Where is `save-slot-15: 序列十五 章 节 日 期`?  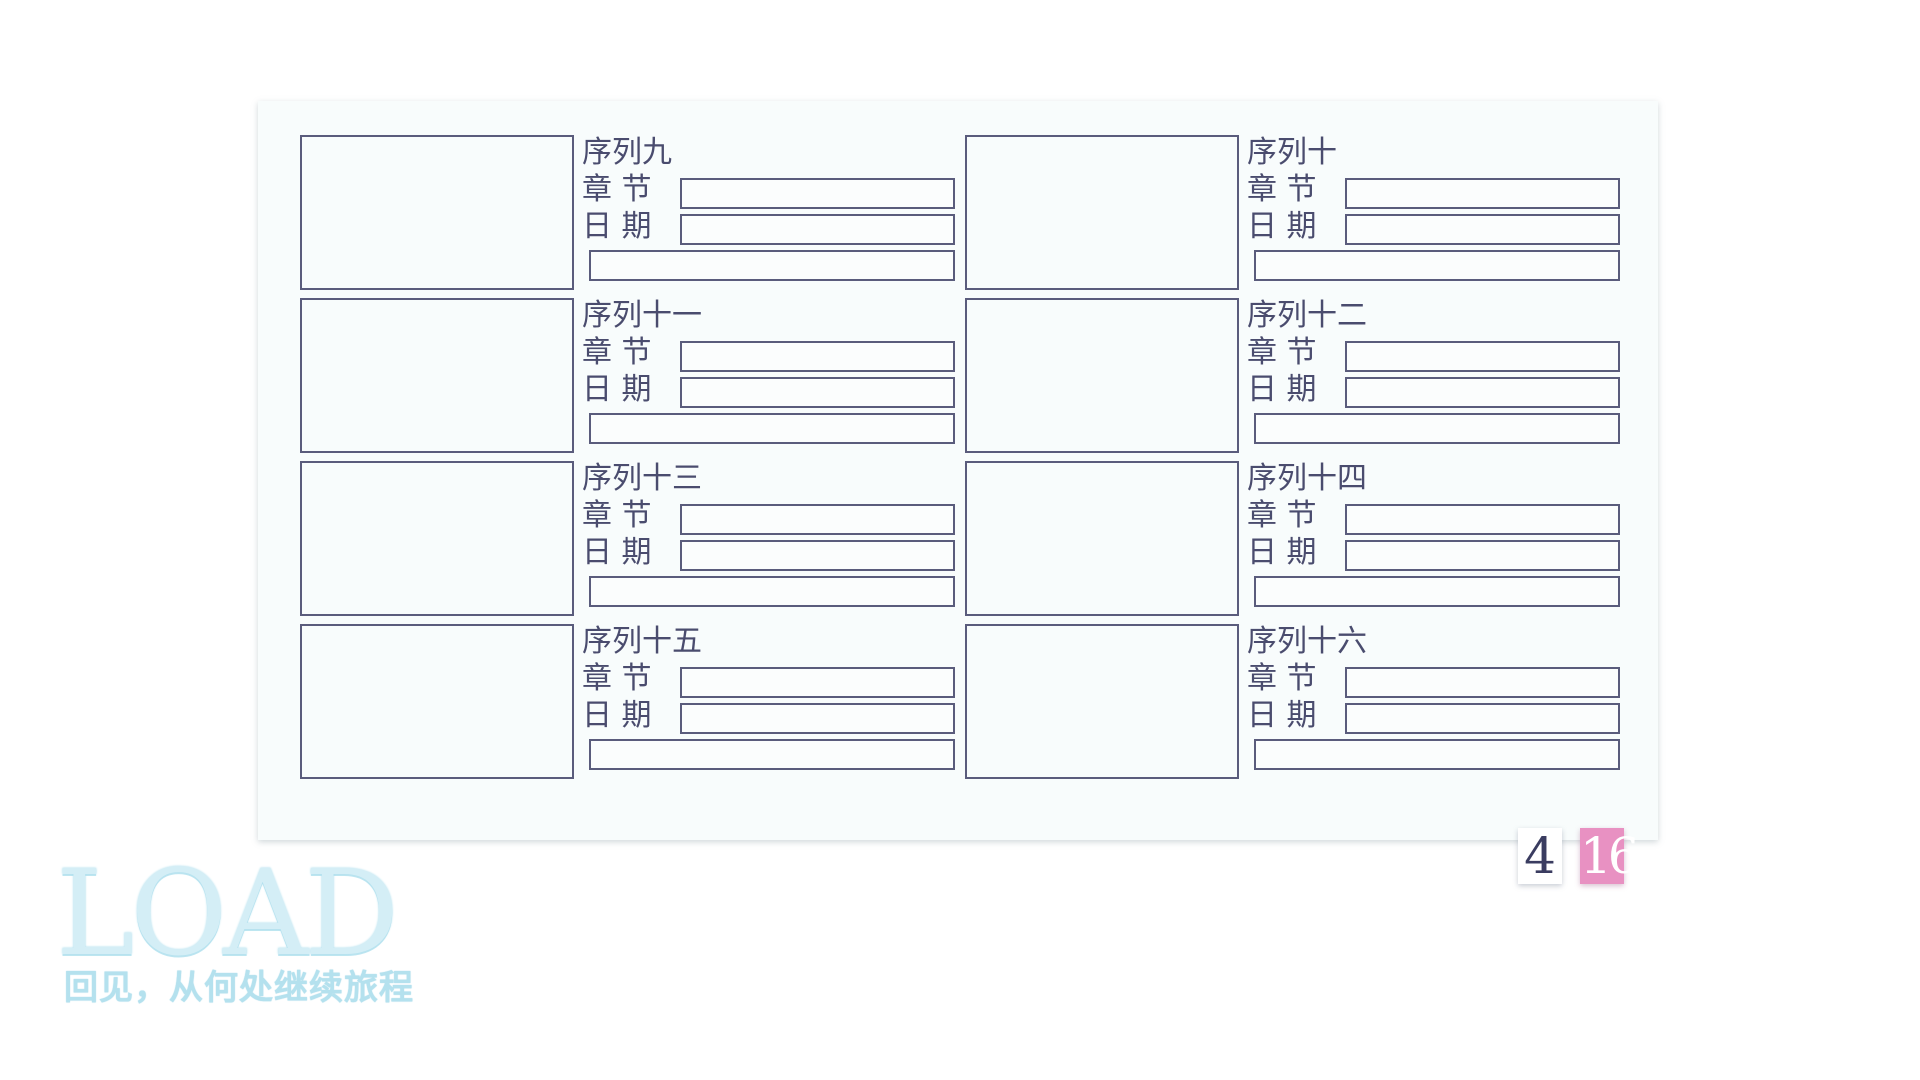 save-slot-15: 序列十五 章 节 日 期 is located at coordinates (635, 702).